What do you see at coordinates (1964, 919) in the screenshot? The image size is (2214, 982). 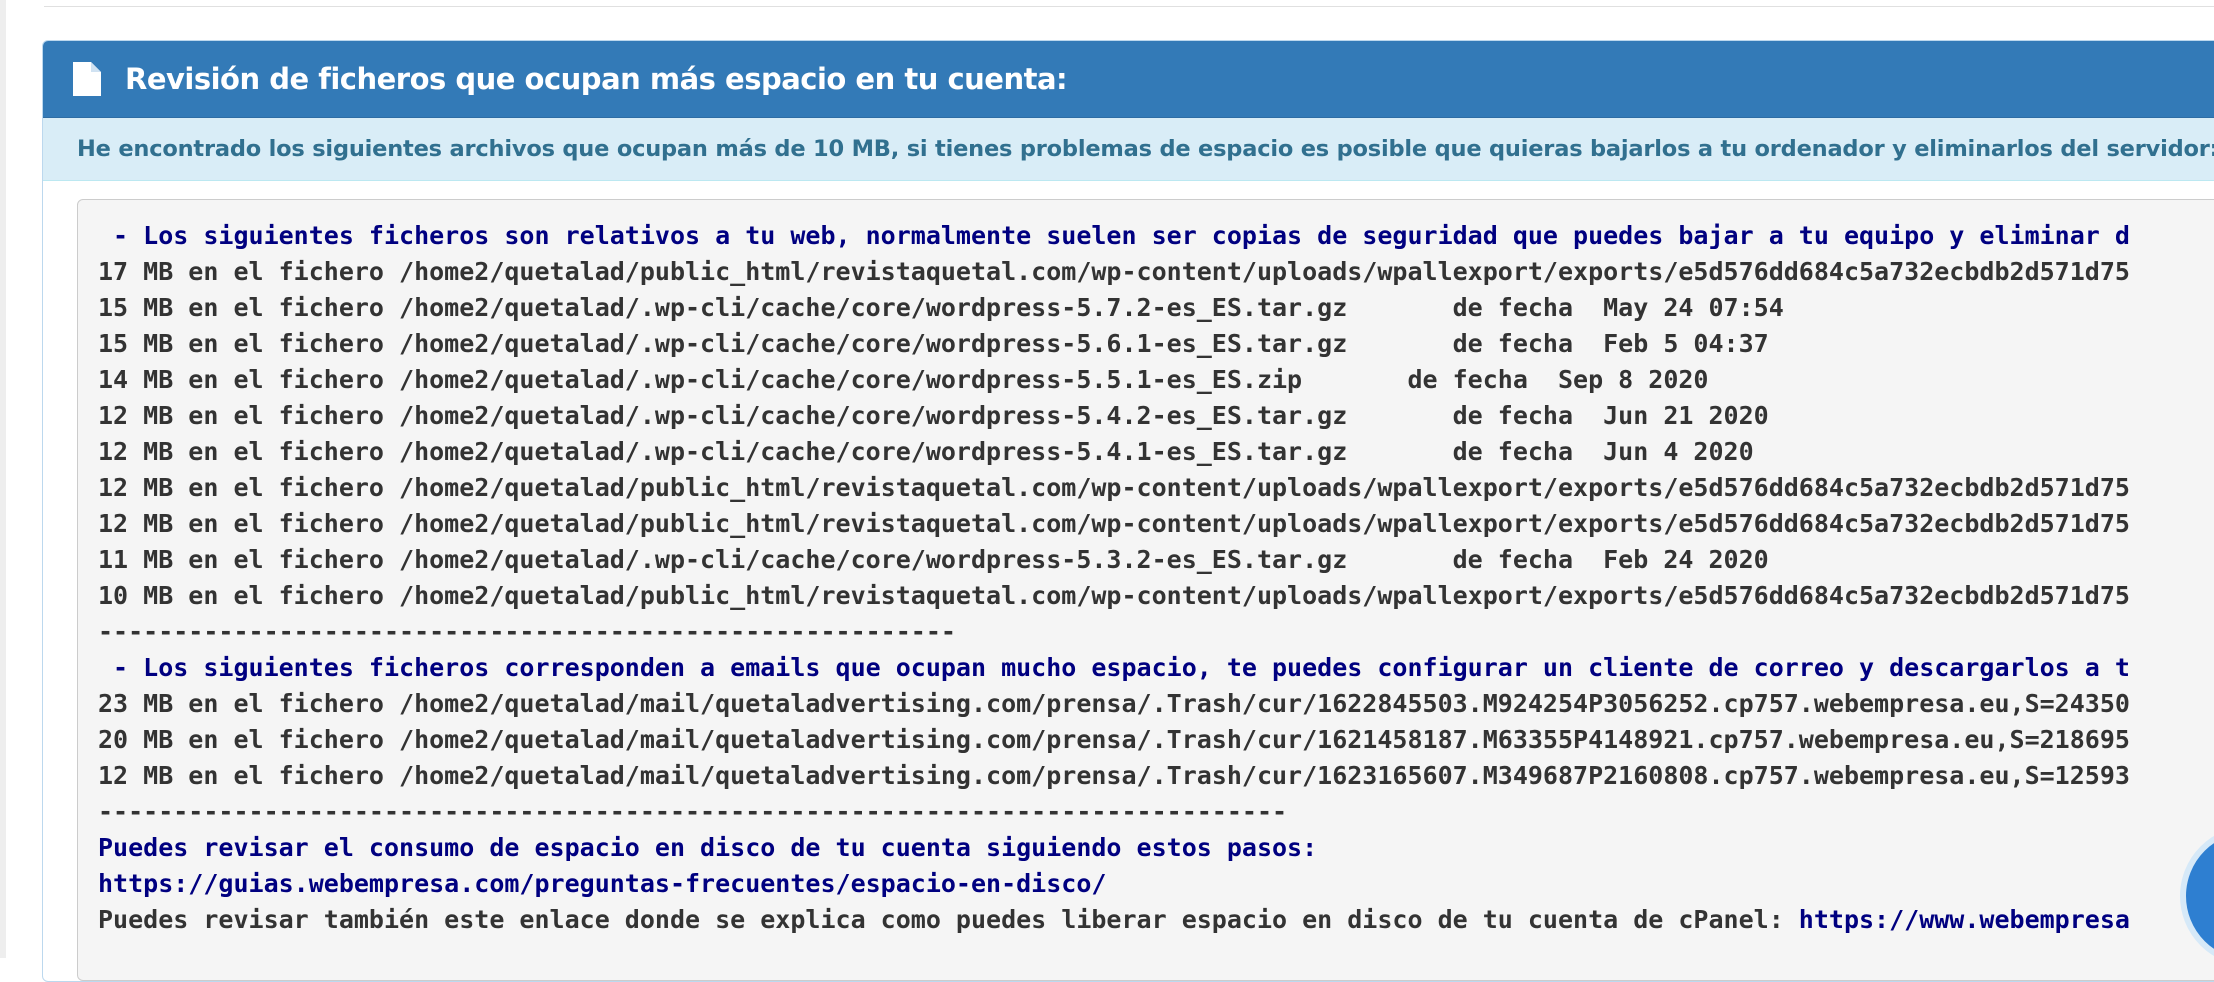 I see `cpanel-help-link: https://www.webempresa` at bounding box center [1964, 919].